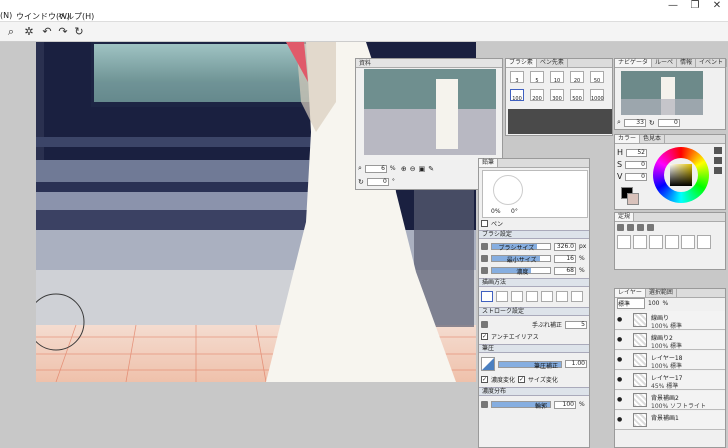  What do you see at coordinates (76, 16) in the screenshot?
I see `menu-item-help: ヘルプ(H)` at bounding box center [76, 16].